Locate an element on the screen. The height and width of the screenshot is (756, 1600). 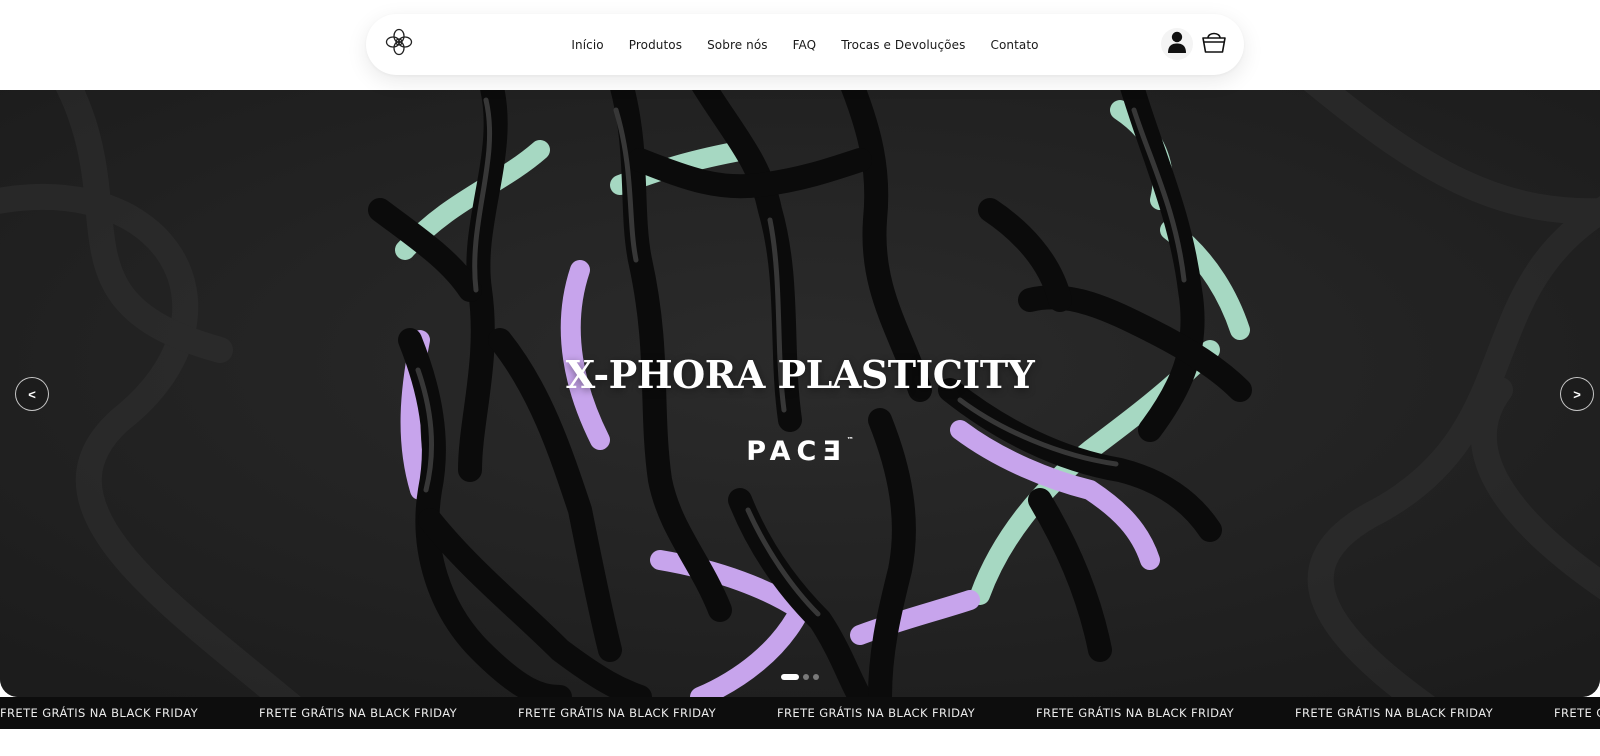
nav-item-trocas-devolucoes: Trocas e Devoluções is located at coordinates (903, 45).